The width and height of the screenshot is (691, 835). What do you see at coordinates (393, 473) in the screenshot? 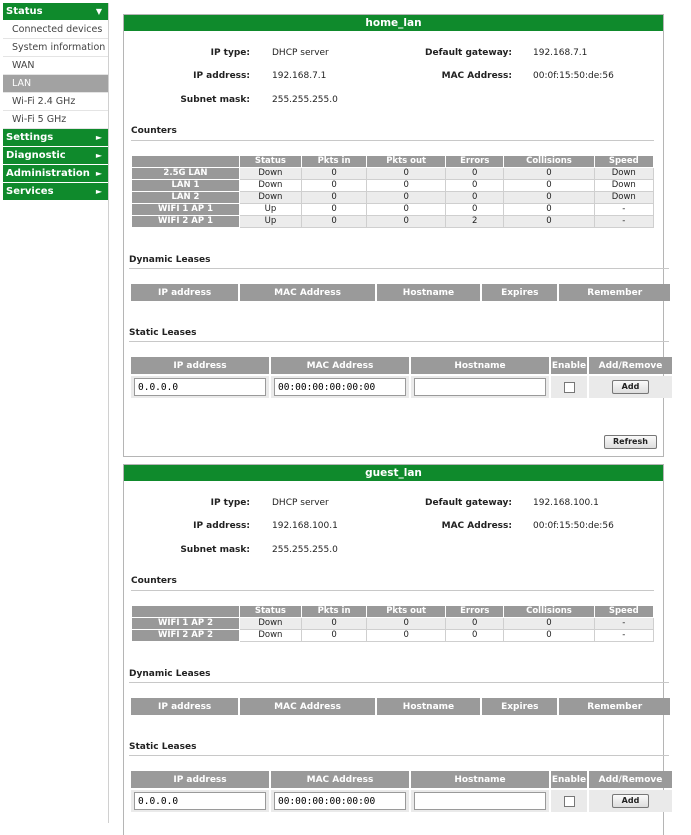
I see `panel-title: guest_lan` at bounding box center [393, 473].